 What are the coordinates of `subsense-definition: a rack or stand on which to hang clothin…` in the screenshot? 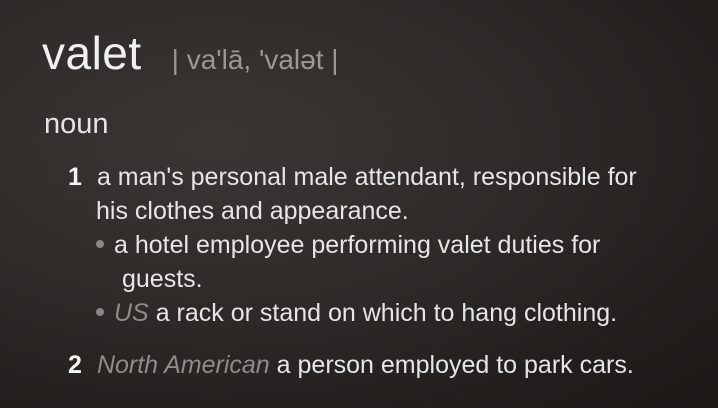 It's located at (386, 313).